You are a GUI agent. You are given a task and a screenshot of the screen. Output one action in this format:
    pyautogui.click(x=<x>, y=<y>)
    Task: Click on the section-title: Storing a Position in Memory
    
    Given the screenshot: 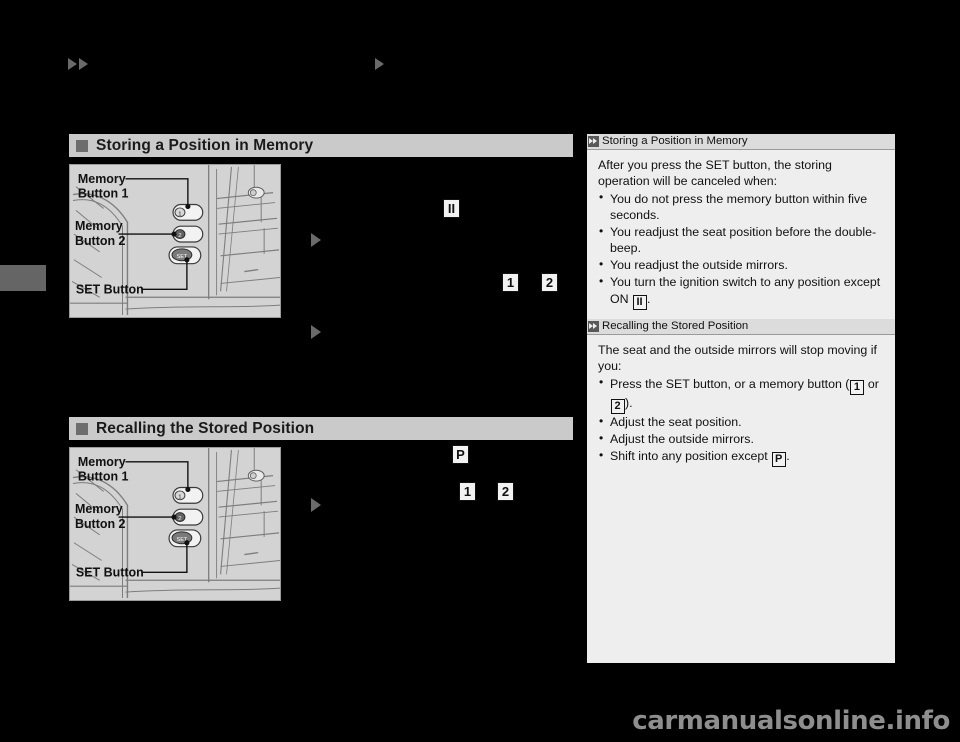 What is the action you would take?
    pyautogui.click(x=205, y=145)
    